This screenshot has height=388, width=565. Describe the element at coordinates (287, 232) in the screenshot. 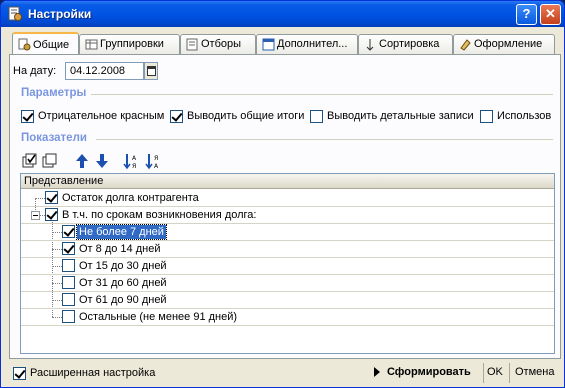

I see `tree-row-selected: Не более 7 дней` at that location.